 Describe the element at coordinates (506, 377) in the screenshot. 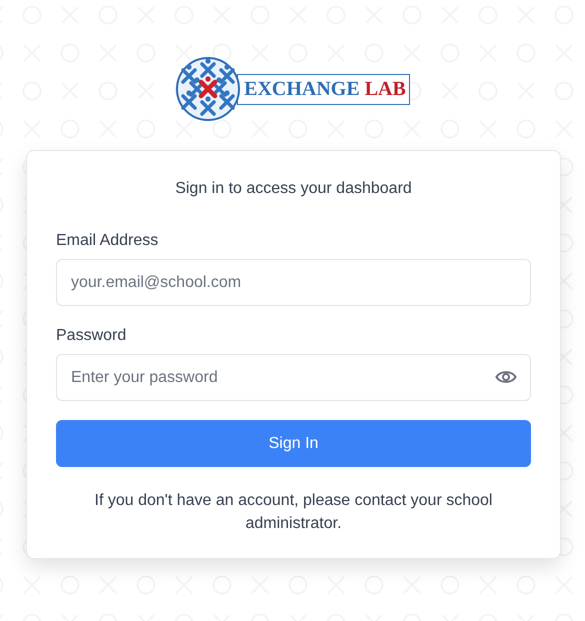

I see `eye-icon` at that location.